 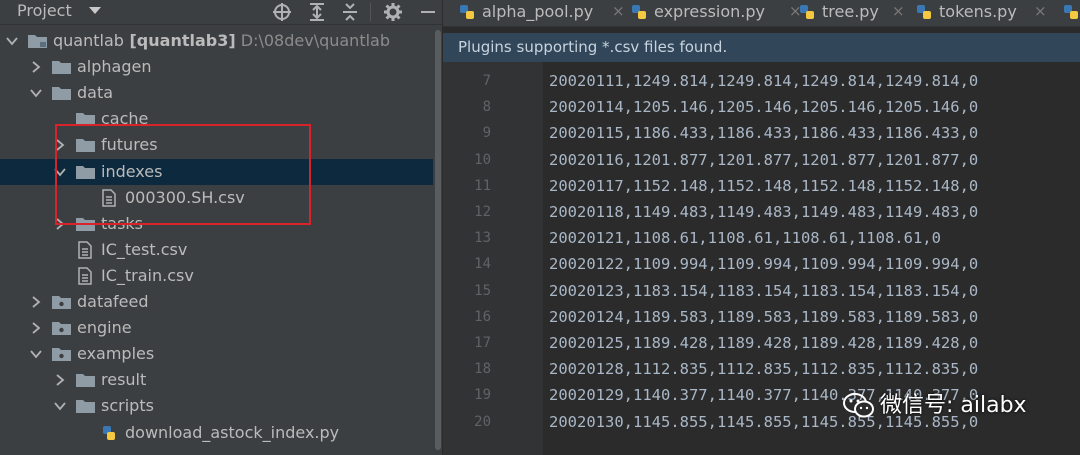 I want to click on tree-item-name: result, so click(x=124, y=380).